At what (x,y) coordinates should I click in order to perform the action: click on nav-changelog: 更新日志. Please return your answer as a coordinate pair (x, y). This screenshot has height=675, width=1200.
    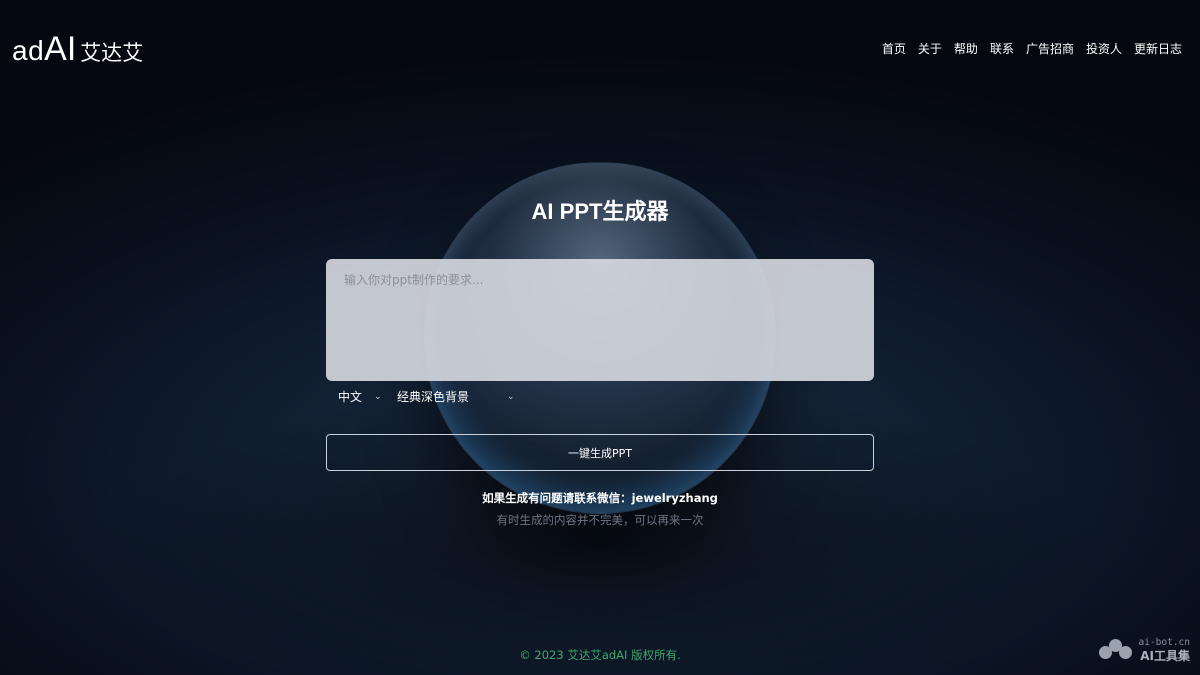
    Looking at the image, I should click on (1158, 48).